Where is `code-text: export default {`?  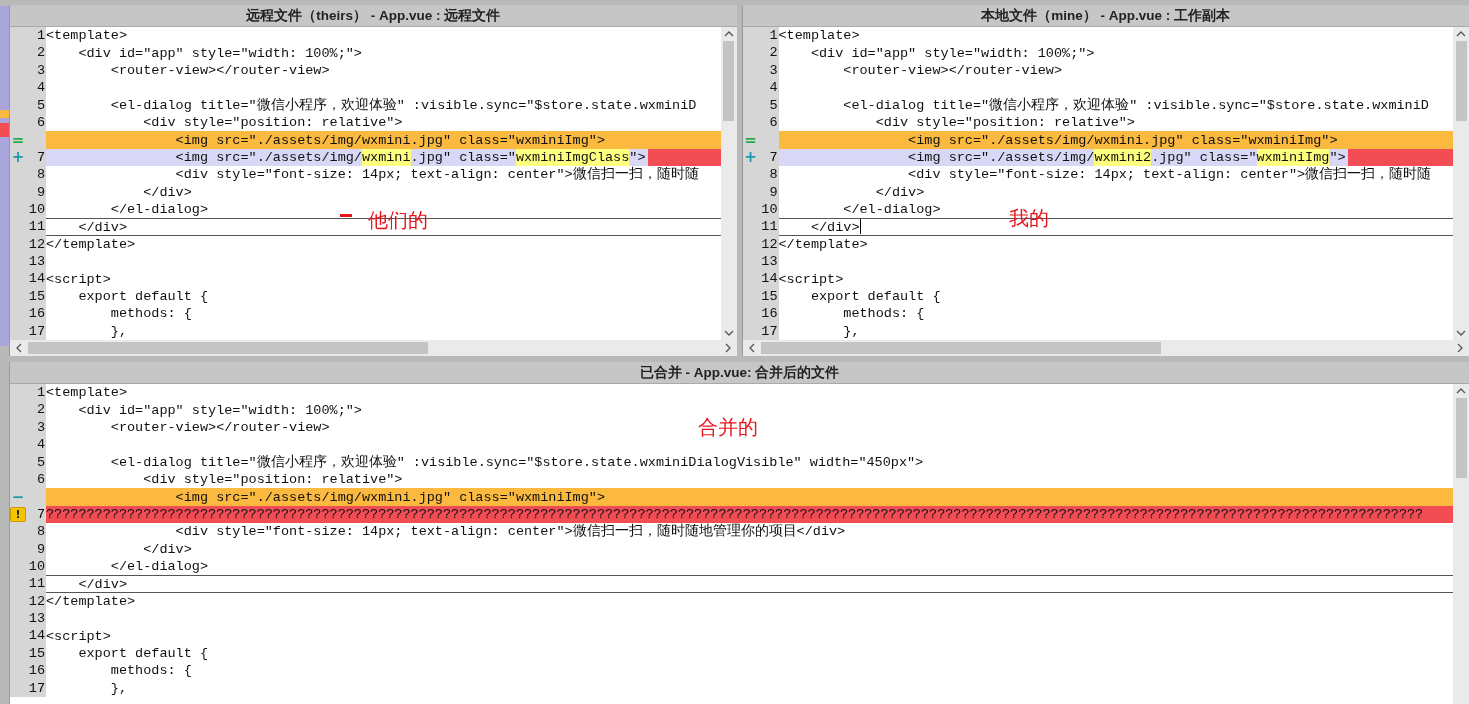
code-text: export default { is located at coordinates (143, 654).